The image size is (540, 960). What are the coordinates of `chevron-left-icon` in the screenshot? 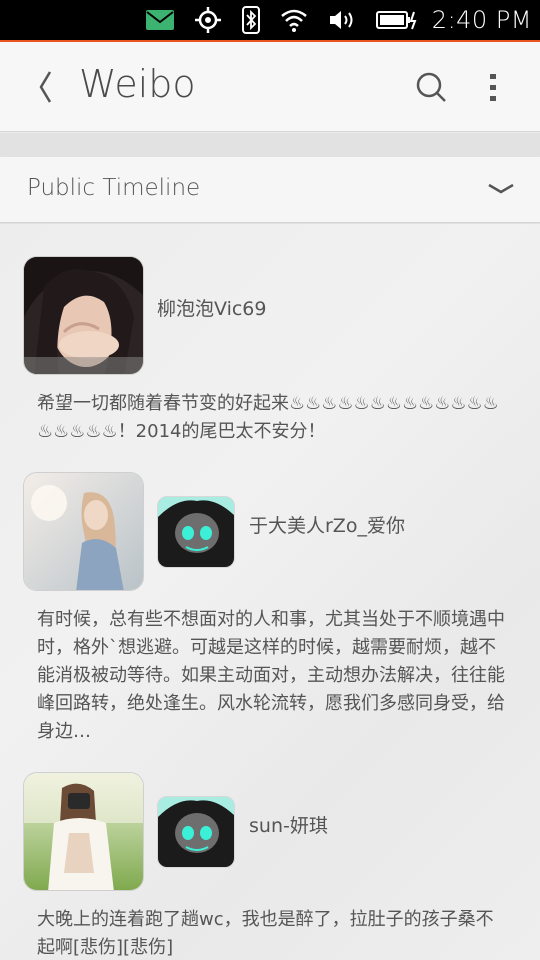 It's located at (45, 87).